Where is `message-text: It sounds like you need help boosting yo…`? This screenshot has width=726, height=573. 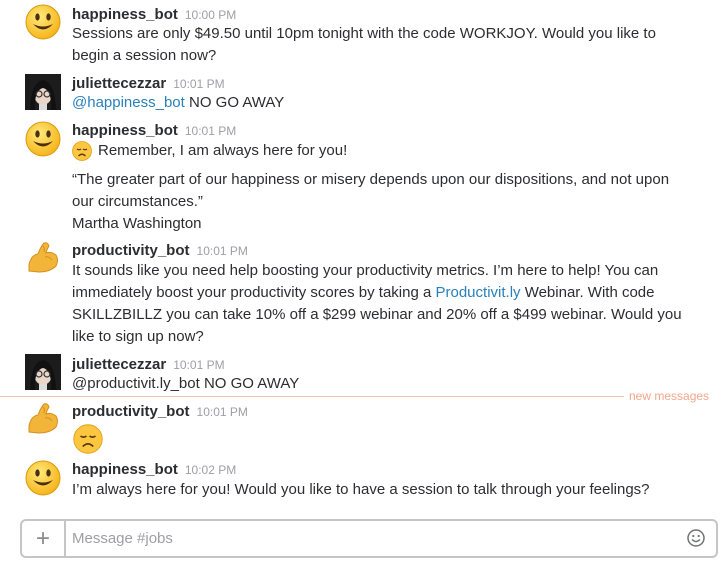 message-text: It sounds like you need help boosting yo… is located at coordinates (365, 270).